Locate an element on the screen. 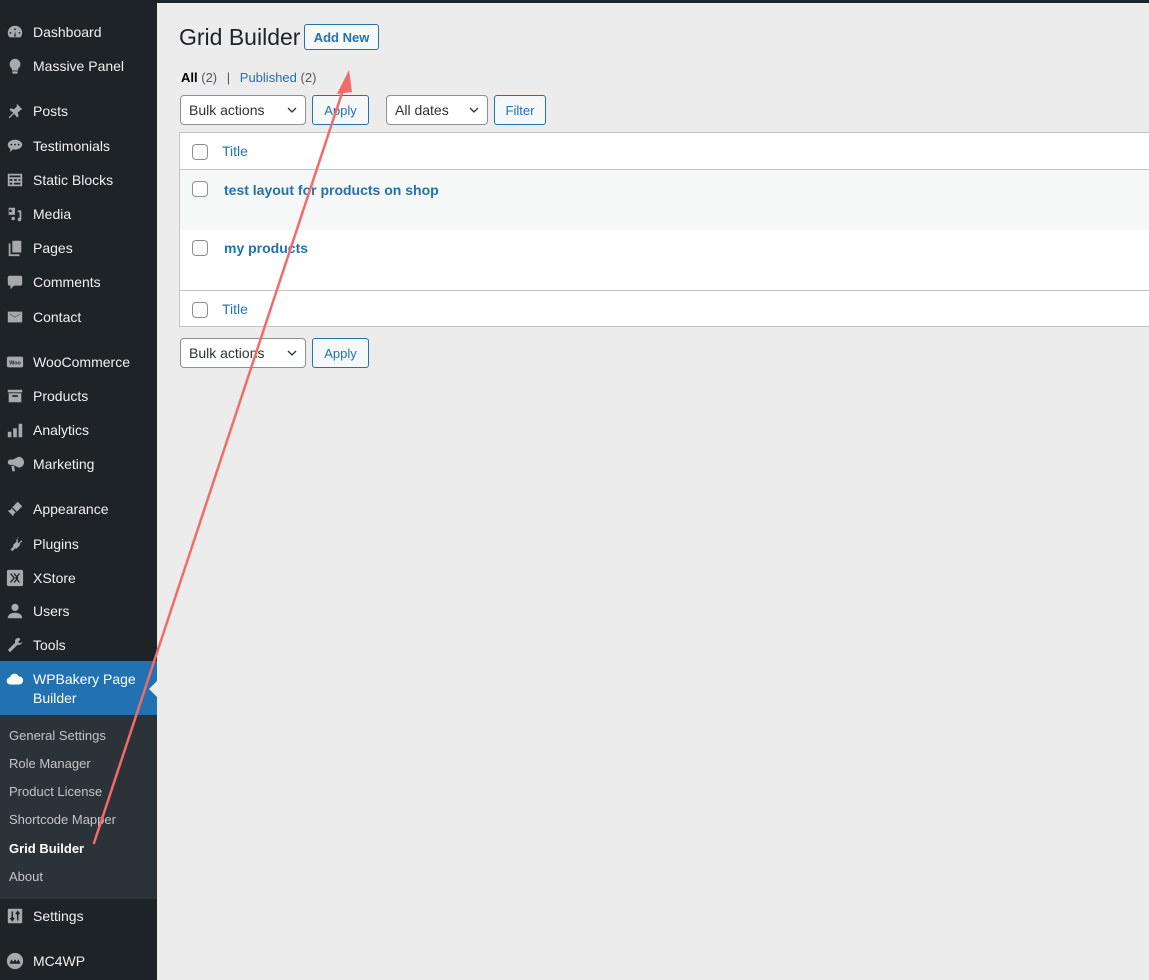  submenu-general-settings: General Settings is located at coordinates (57, 735).